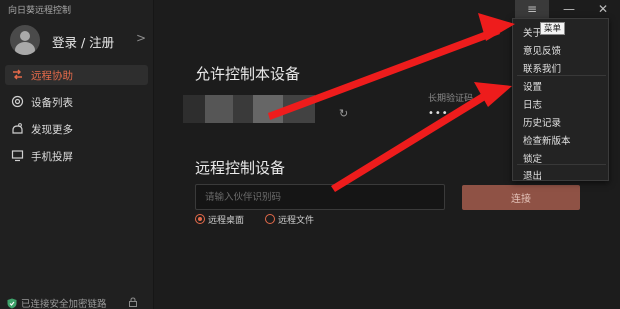  What do you see at coordinates (521, 197) in the screenshot?
I see `connect-button: 连接` at bounding box center [521, 197].